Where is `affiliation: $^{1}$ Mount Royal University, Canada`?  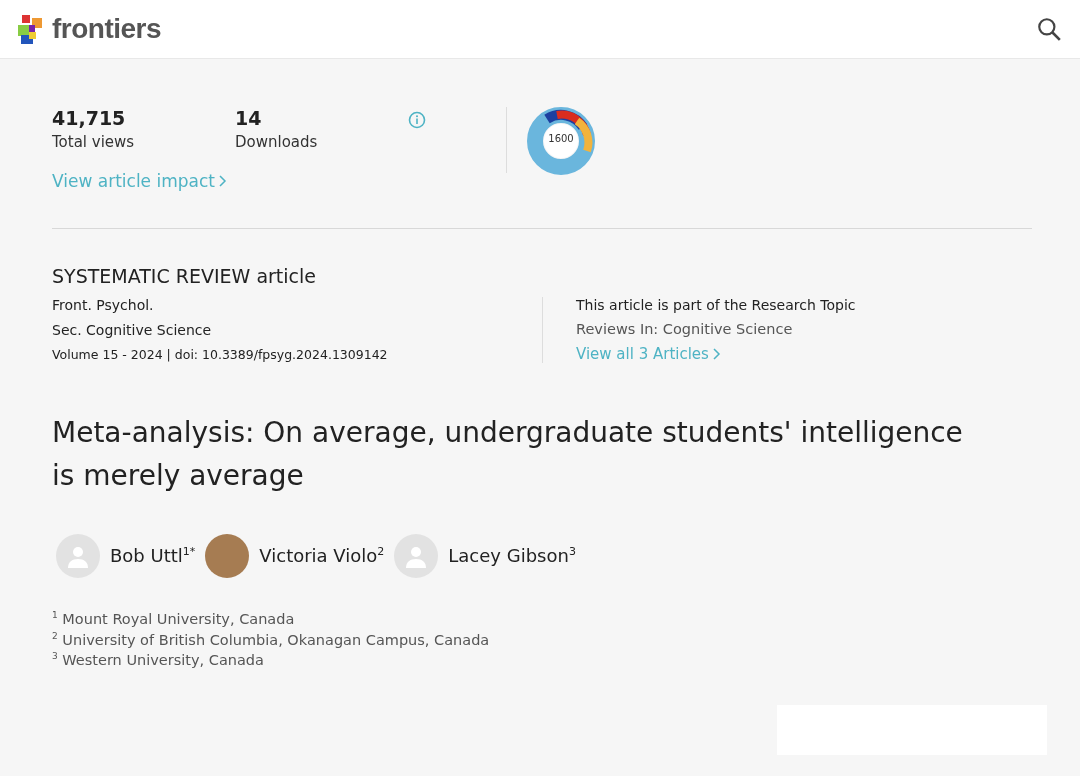 affiliation: $^{1}$ Mount Royal University, Canada is located at coordinates (174, 618).